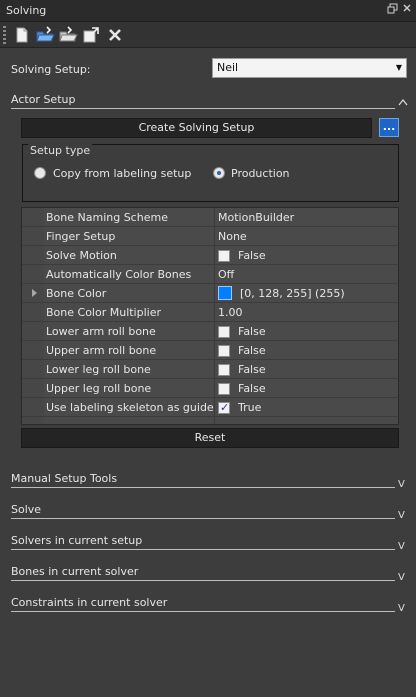 The image size is (416, 697). I want to click on property-name: Automatically Color Bones, so click(119, 274).